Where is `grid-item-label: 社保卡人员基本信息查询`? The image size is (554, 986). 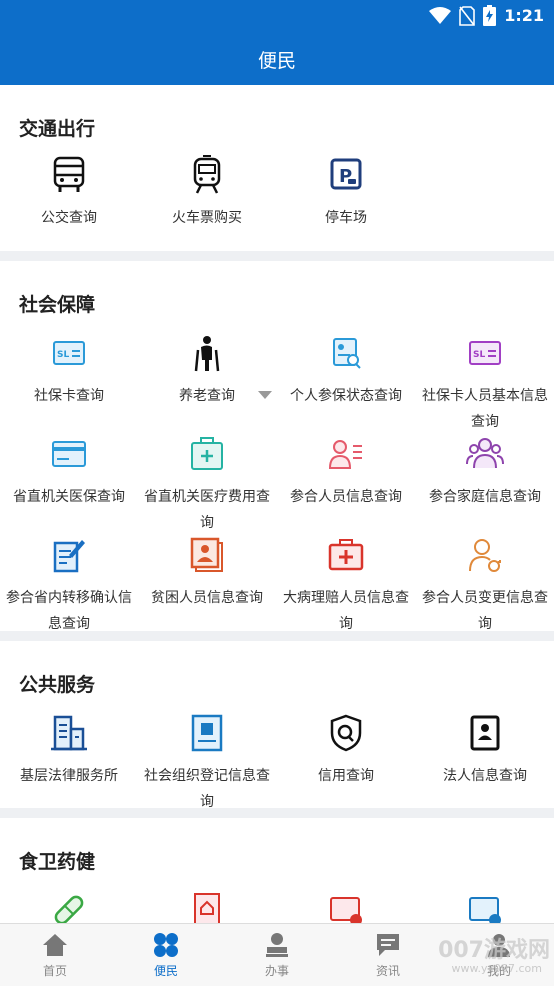 grid-item-label: 社保卡人员基本信息查询 is located at coordinates (485, 409).